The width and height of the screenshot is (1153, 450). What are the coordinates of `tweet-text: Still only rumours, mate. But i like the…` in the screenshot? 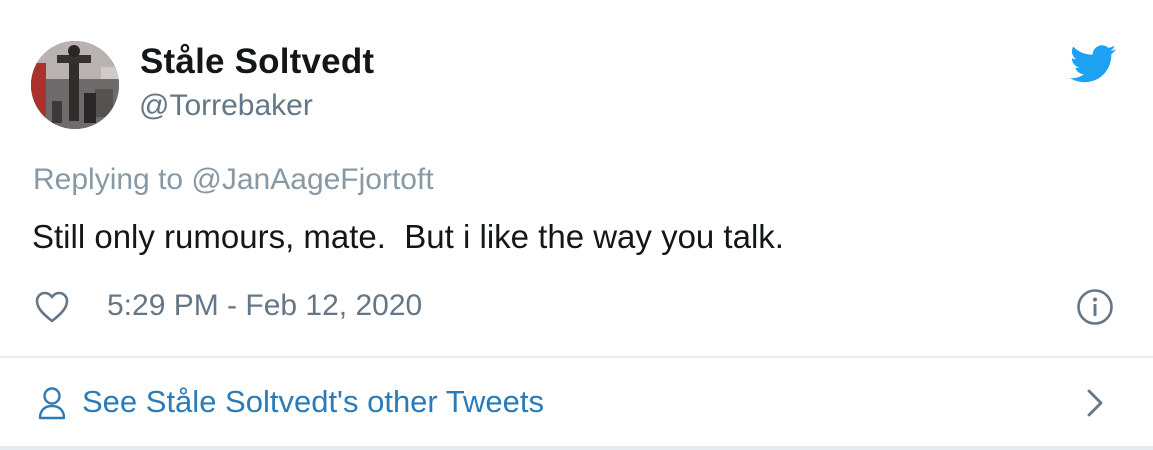 It's located at (408, 236).